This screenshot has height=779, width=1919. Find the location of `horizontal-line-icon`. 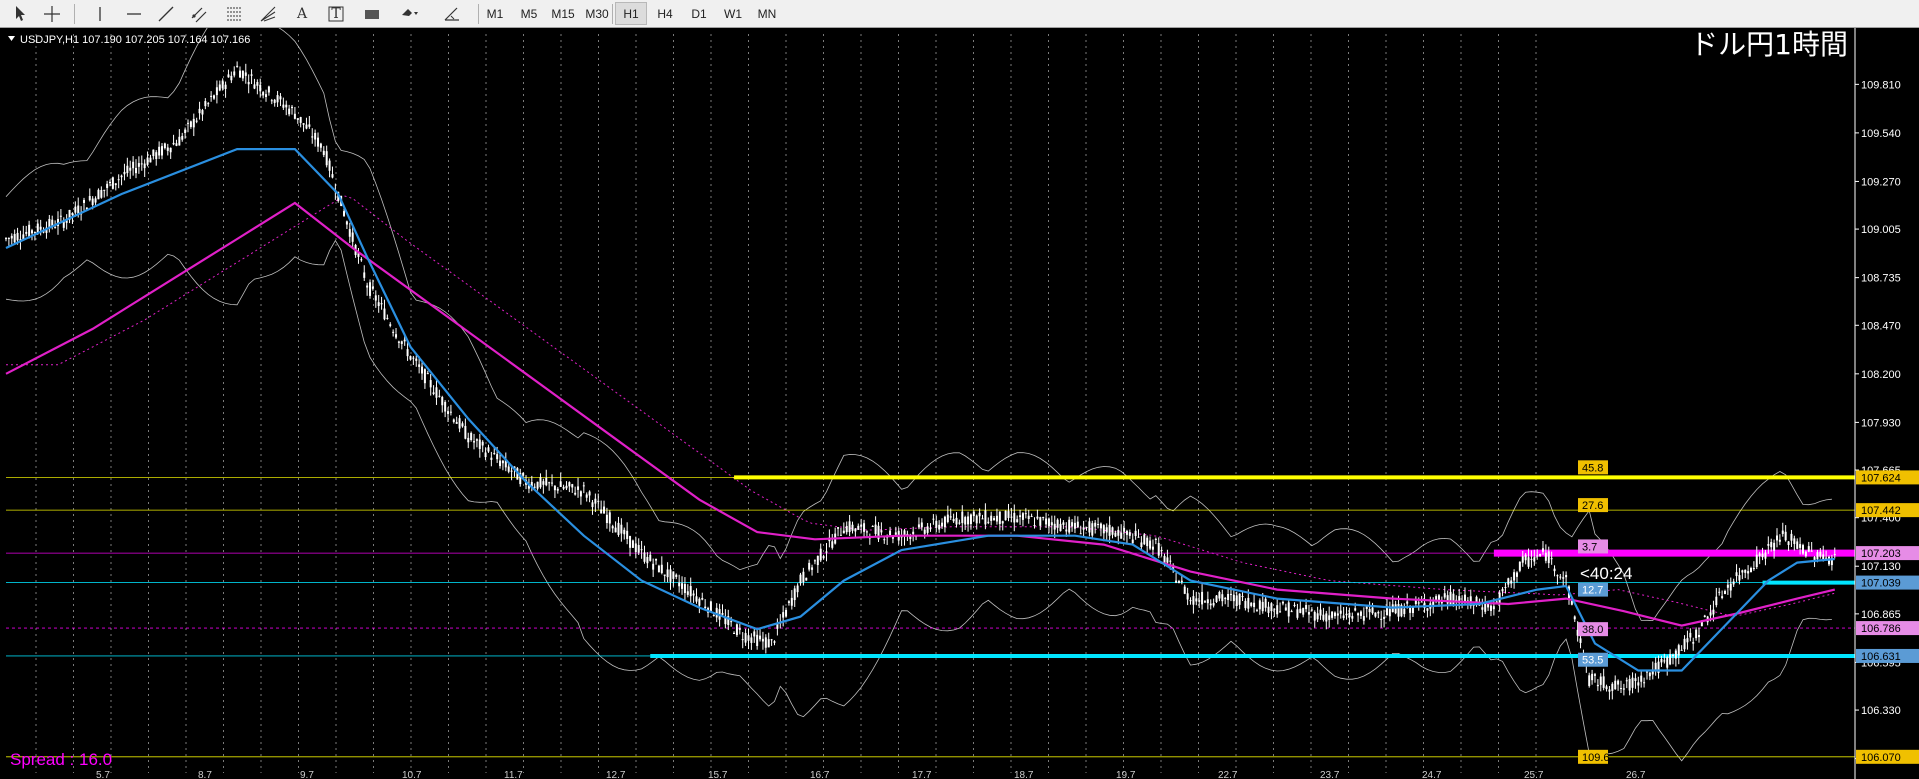

horizontal-line-icon is located at coordinates (134, 13).